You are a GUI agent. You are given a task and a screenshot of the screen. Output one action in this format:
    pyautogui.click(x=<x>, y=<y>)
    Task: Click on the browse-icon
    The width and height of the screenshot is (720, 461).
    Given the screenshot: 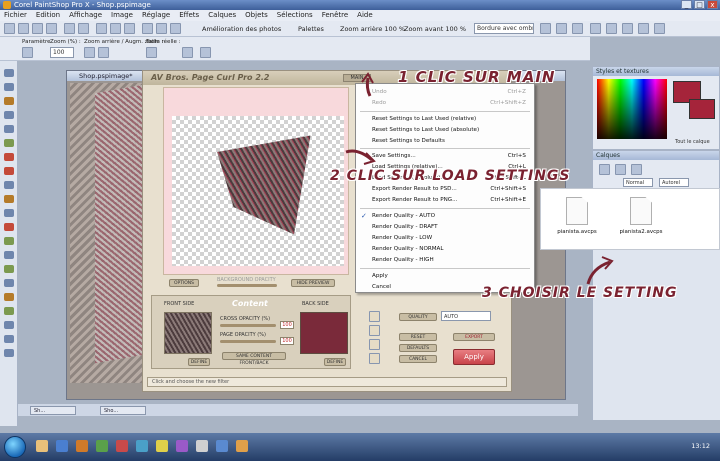 What is the action you would take?
    pyautogui.click(x=595, y=28)
    